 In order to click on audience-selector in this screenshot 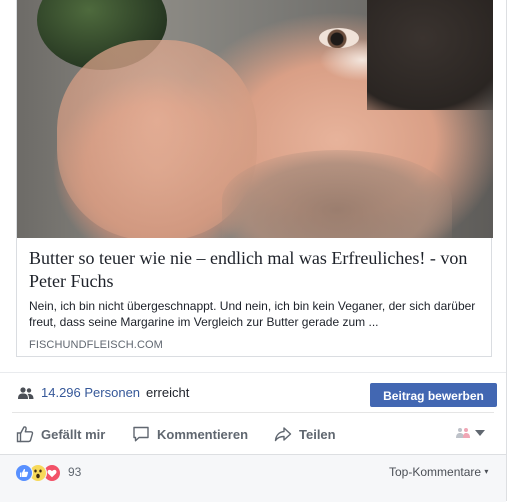, I will do `click(470, 432)`.